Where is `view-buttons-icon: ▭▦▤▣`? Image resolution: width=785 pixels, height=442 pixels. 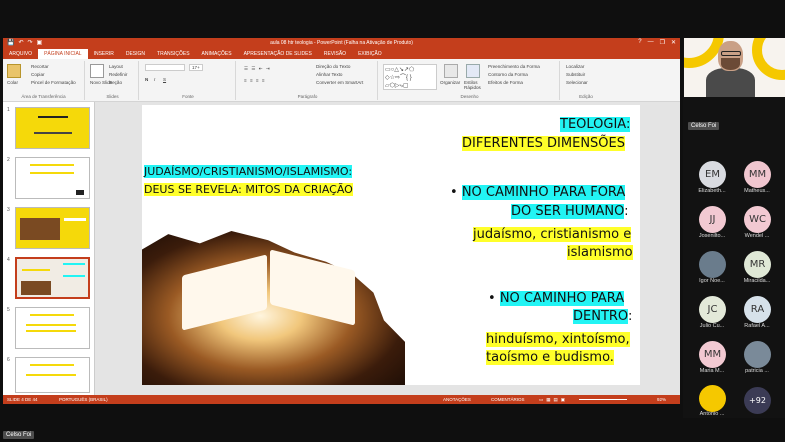
view-buttons-icon: ▭▦▤▣ is located at coordinates (553, 400).